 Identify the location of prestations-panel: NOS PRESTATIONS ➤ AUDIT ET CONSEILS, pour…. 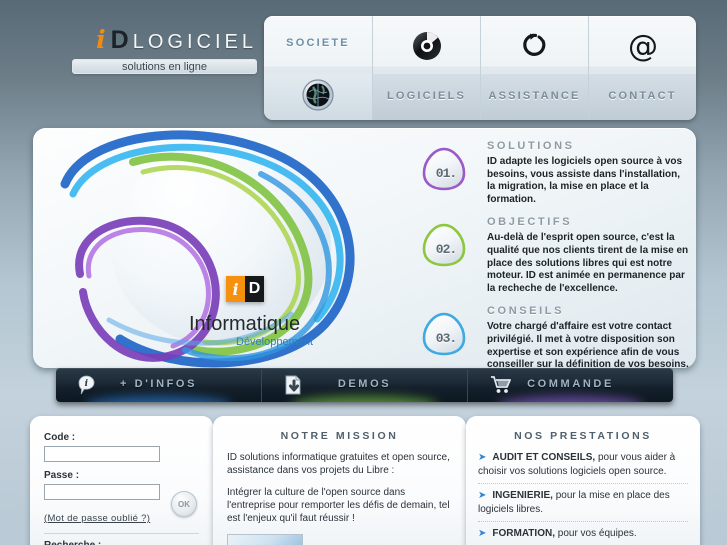
(583, 480).